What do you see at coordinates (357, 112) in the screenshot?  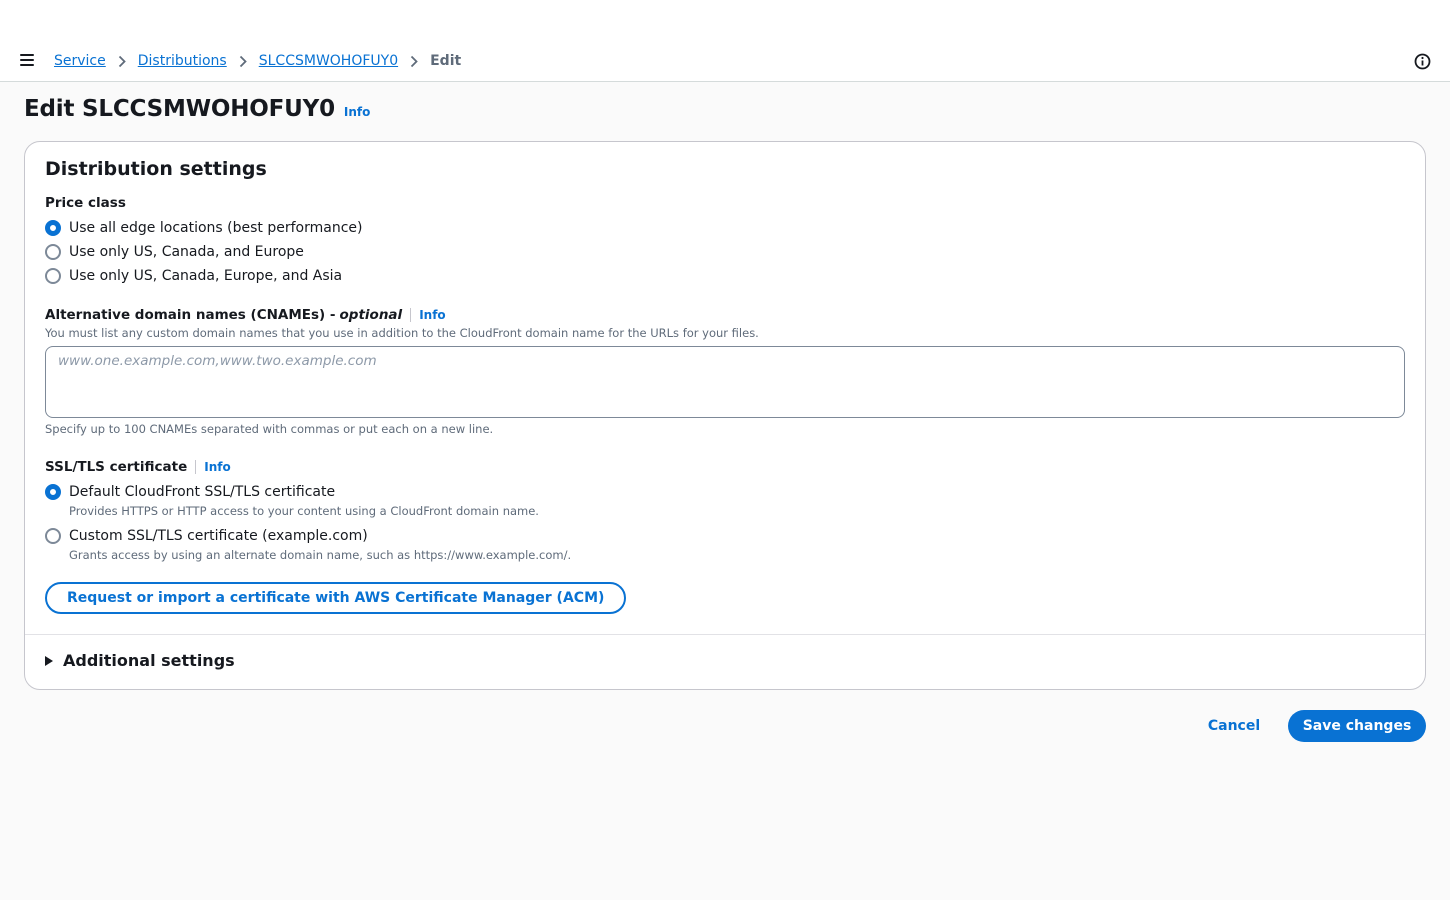 I see `page-info-link: Info` at bounding box center [357, 112].